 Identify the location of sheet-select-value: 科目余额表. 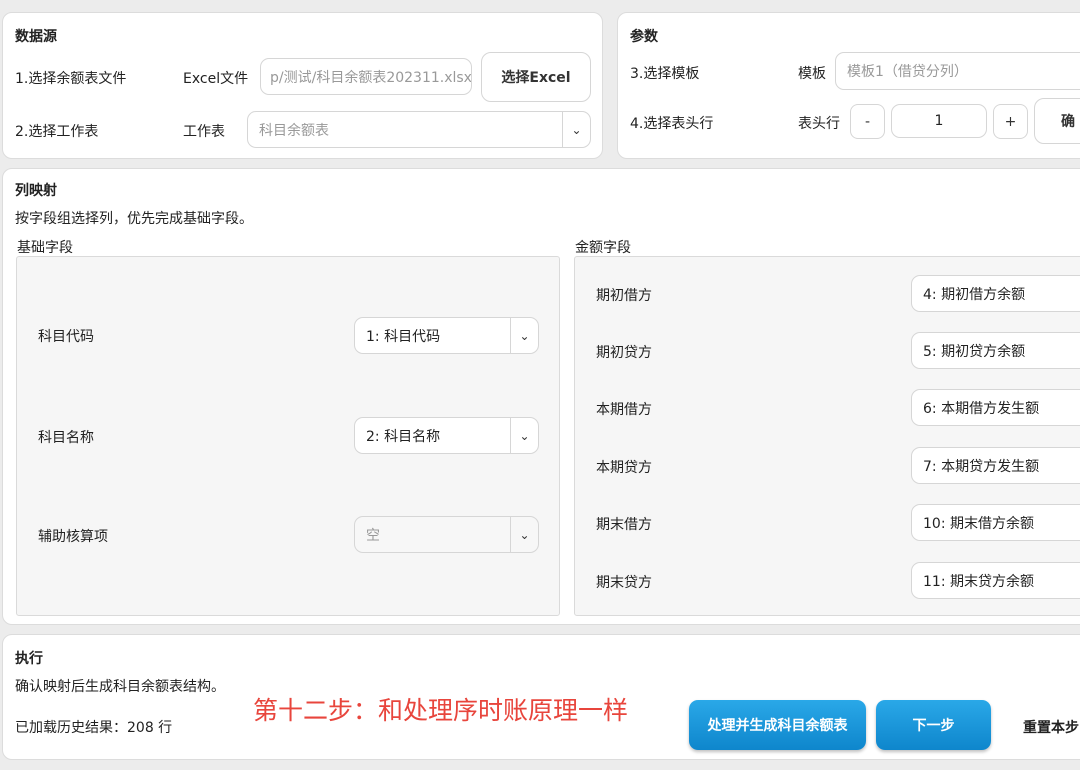
(294, 130).